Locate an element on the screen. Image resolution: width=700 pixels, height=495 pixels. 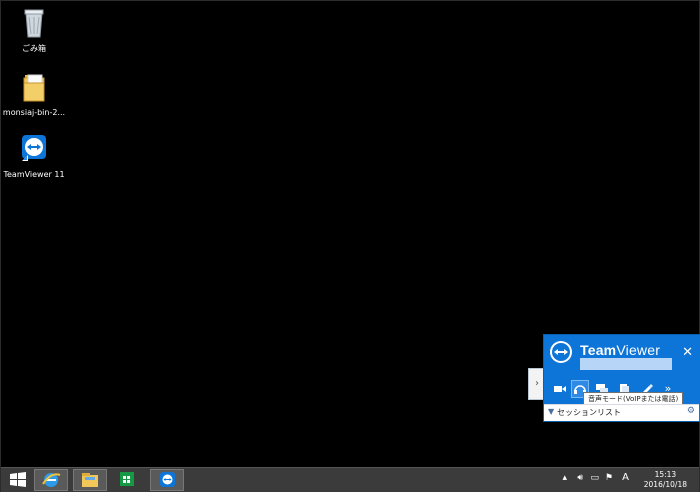
triangle-down-icon: ▼ is located at coordinates (551, 411).